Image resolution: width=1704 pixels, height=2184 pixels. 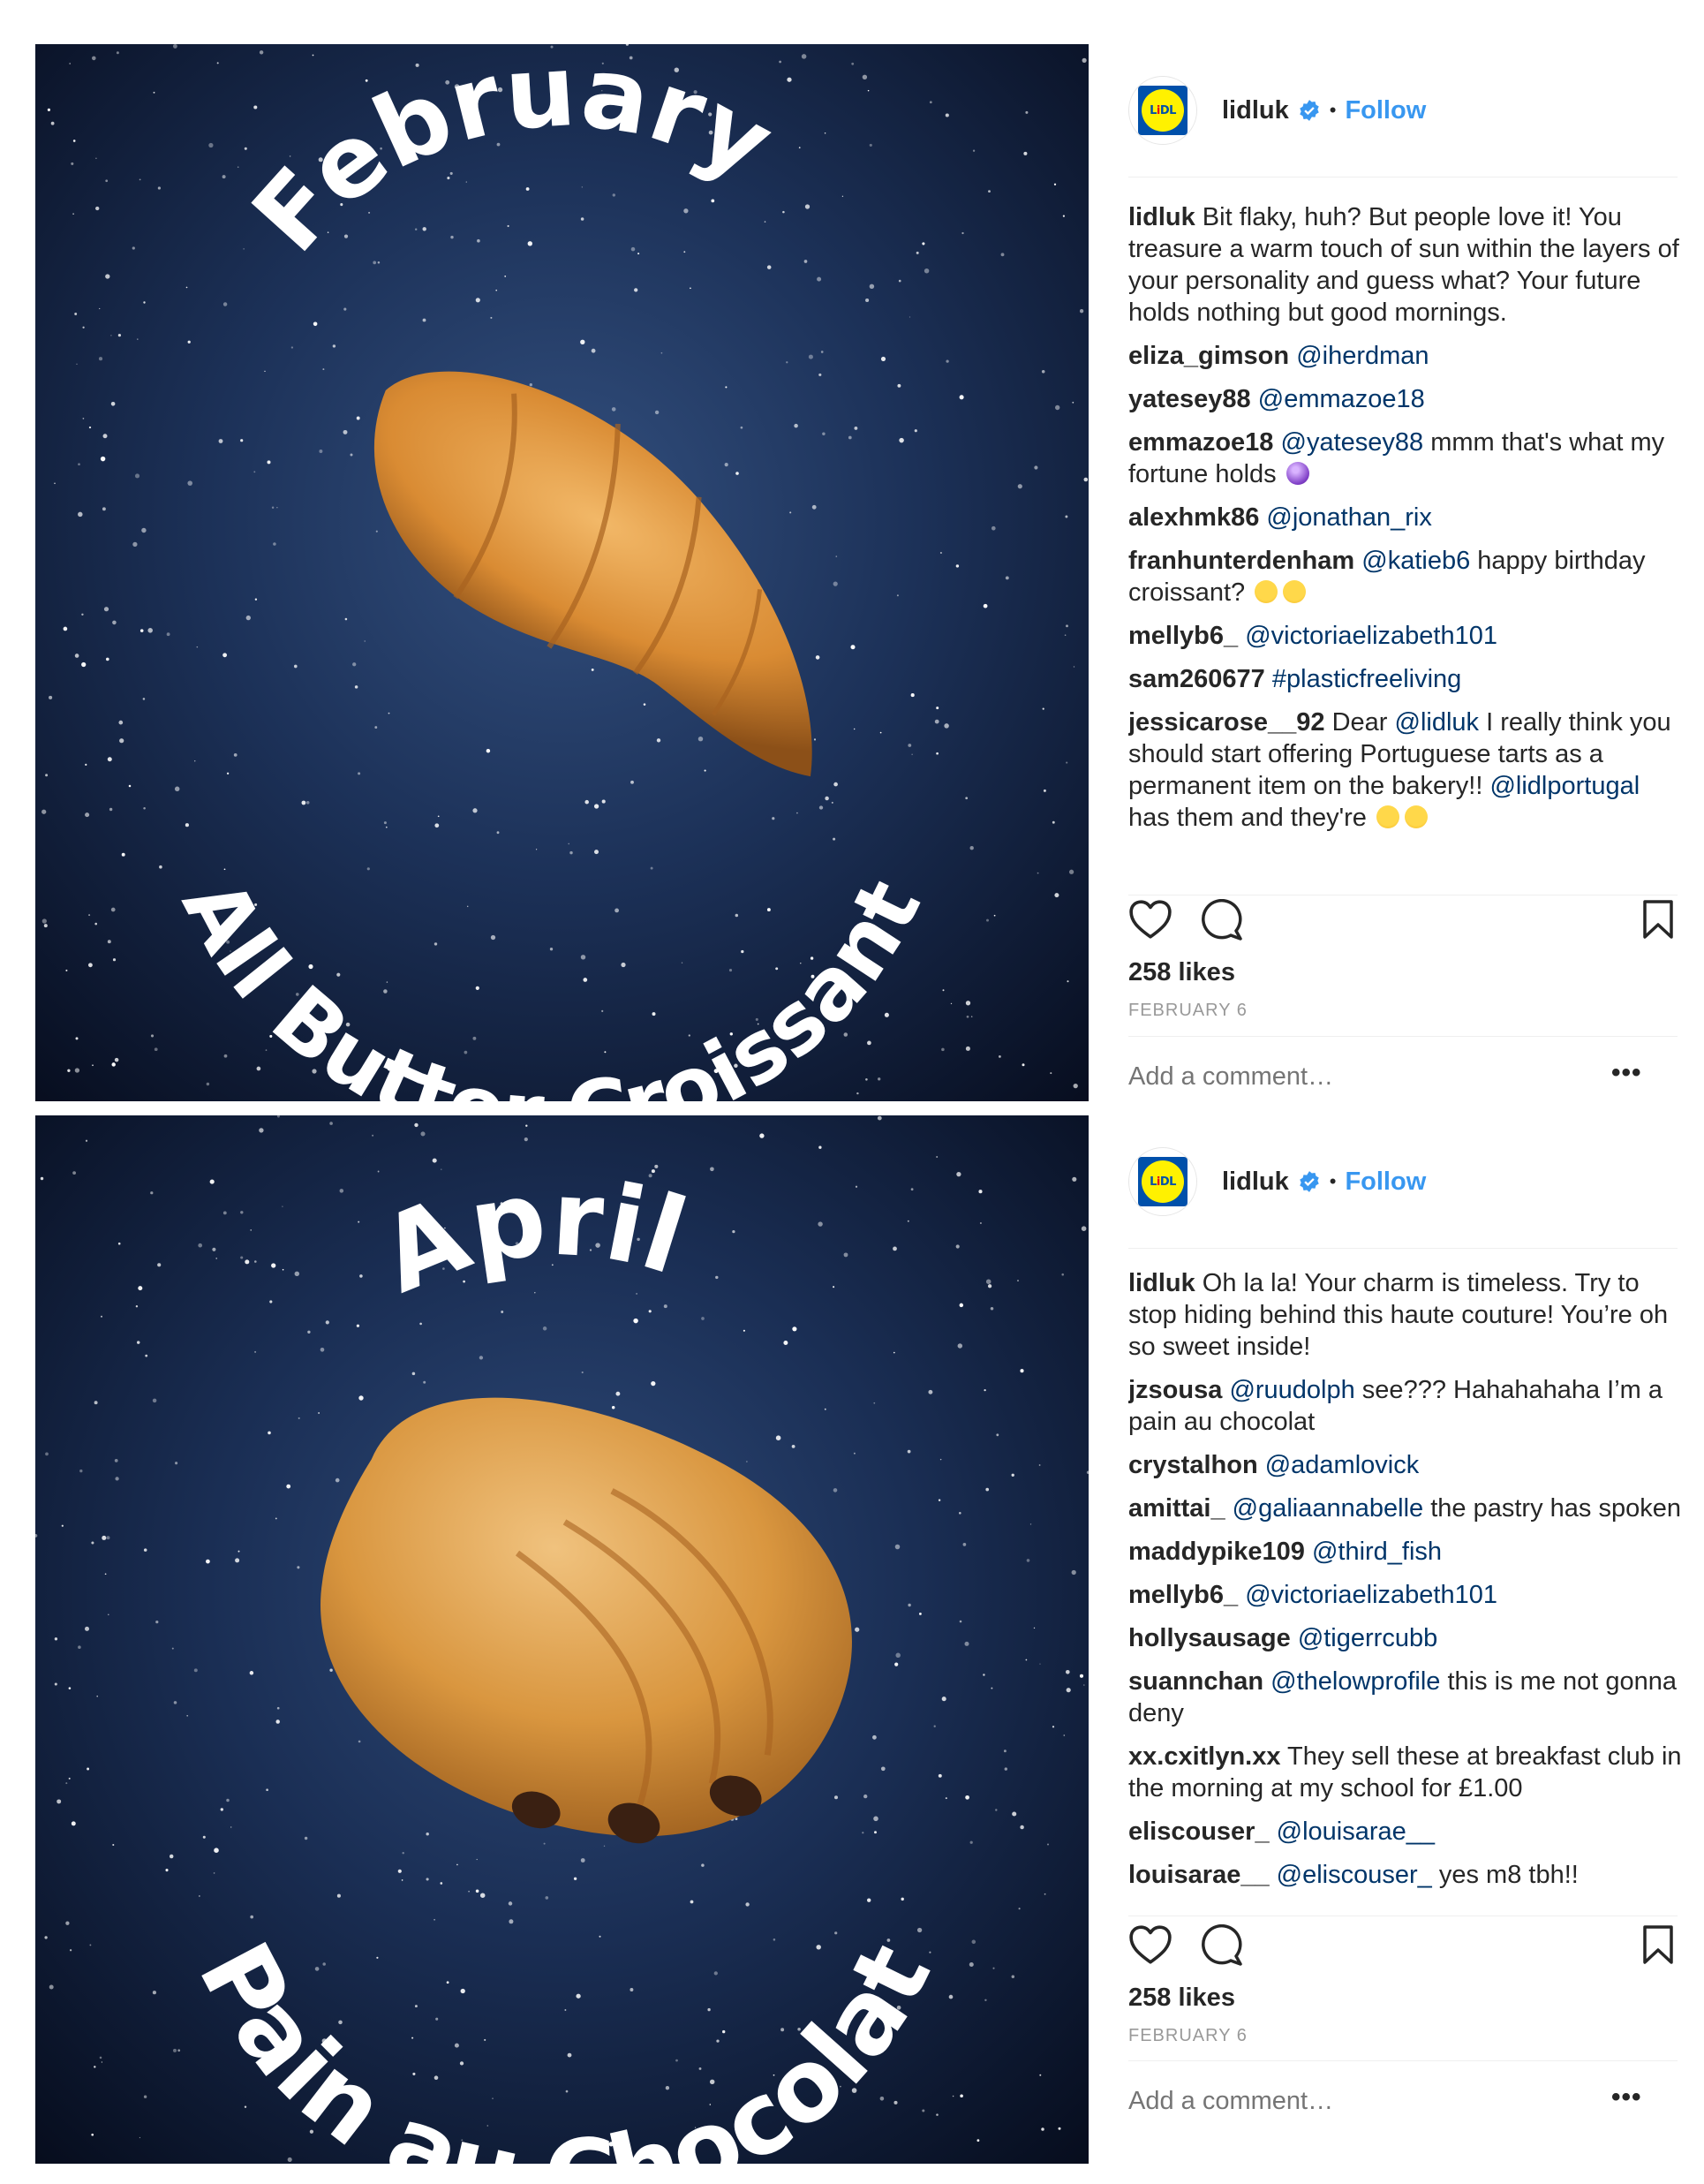 What do you see at coordinates (1216, 1552) in the screenshot?
I see `comment-username: maddypike109` at bounding box center [1216, 1552].